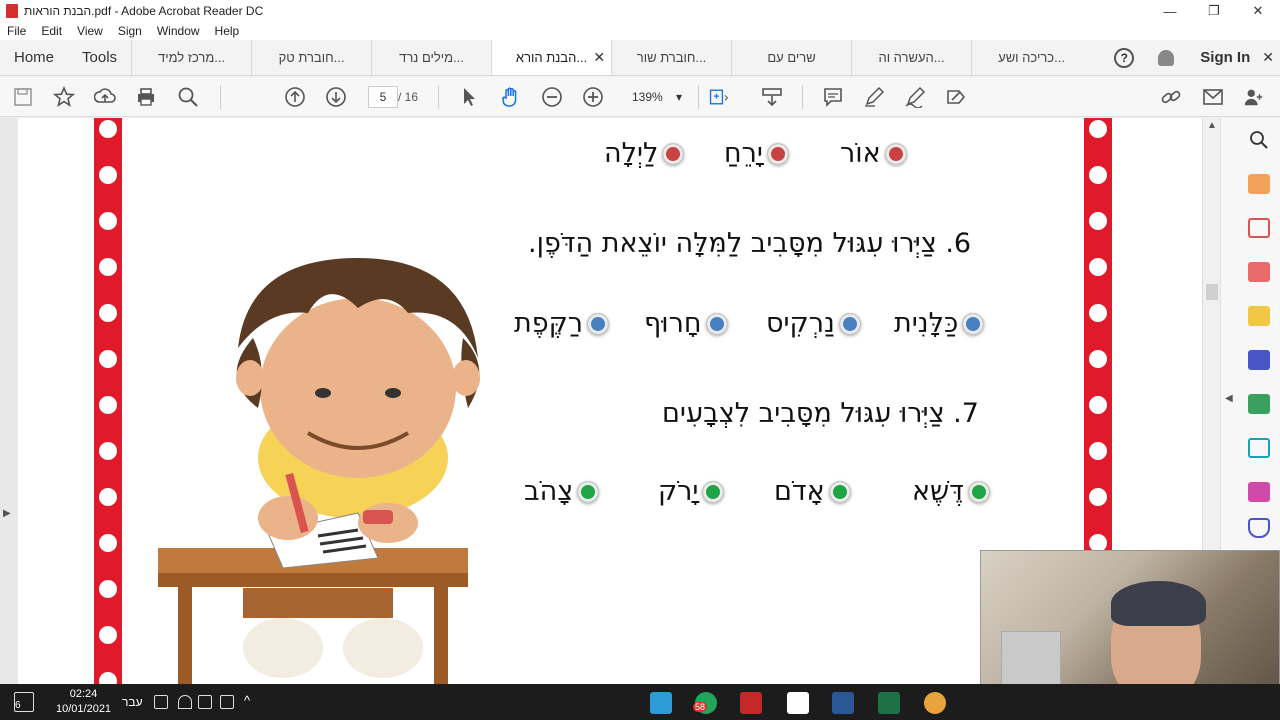 Image resolution: width=1280 pixels, height=720 pixels. Describe the element at coordinates (1254, 97) in the screenshot. I see `add-user-icon` at that location.